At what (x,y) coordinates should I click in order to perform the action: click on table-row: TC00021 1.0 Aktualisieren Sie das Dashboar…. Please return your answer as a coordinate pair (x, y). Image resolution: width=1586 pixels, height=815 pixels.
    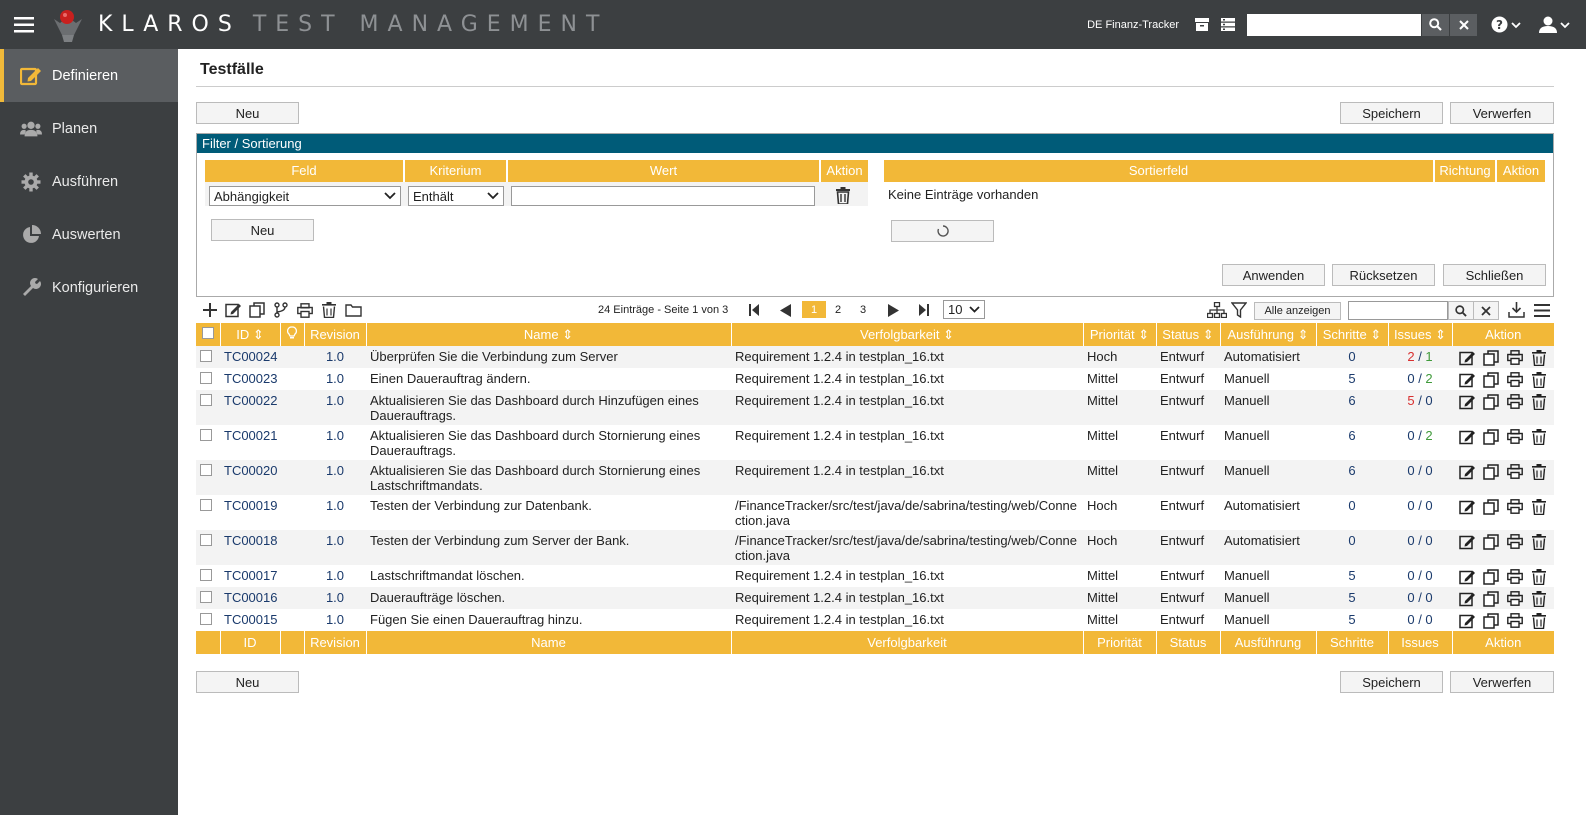
    Looking at the image, I should click on (875, 442).